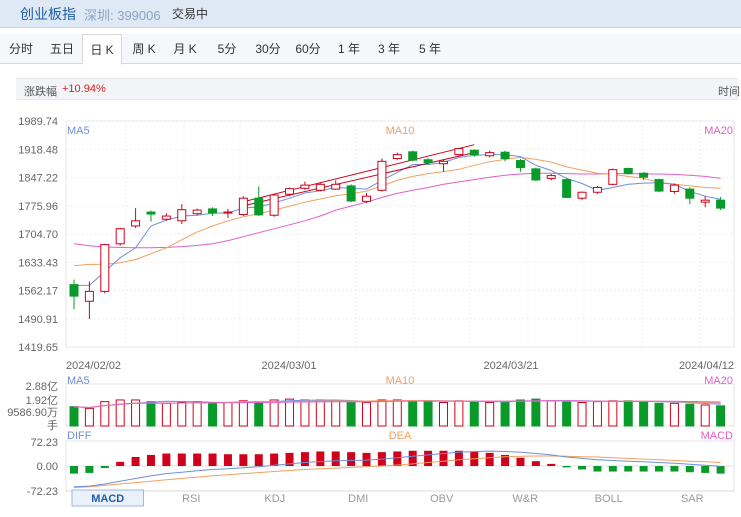  Describe the element at coordinates (38, 235) in the screenshot. I see `price-tick-label: 1704.70` at that location.